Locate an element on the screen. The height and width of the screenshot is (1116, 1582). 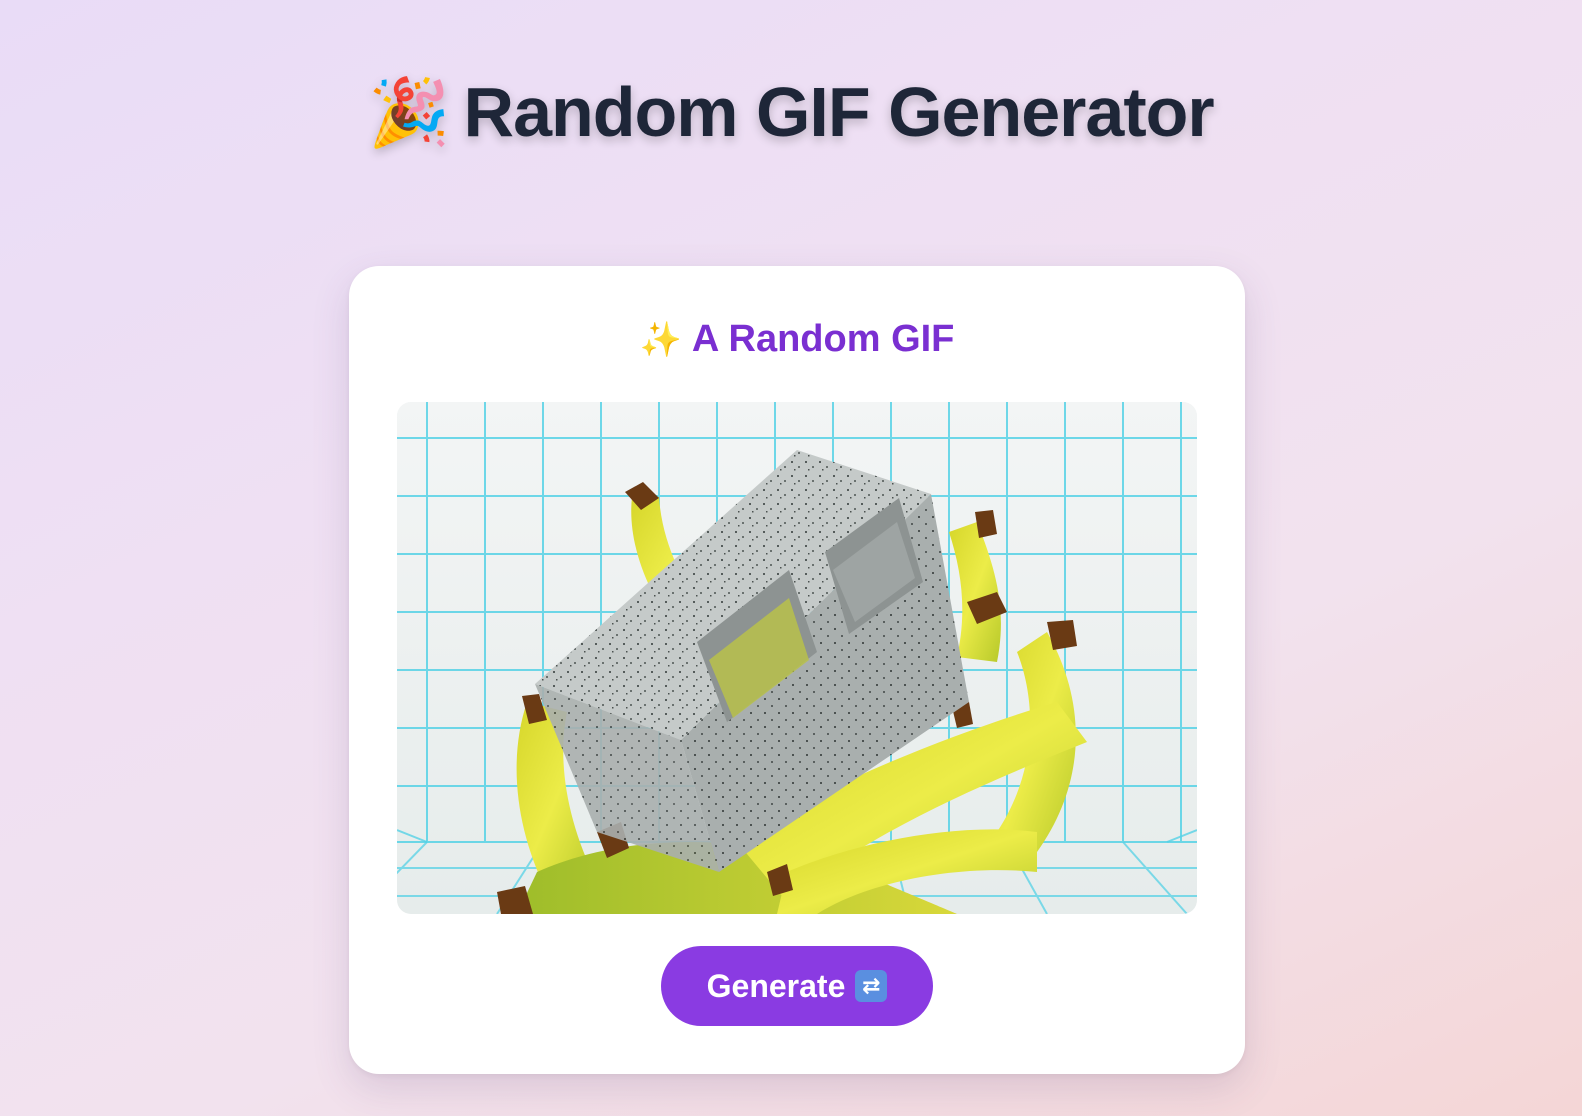
card-heading: ✨ A Random GIF is located at coordinates (797, 339).